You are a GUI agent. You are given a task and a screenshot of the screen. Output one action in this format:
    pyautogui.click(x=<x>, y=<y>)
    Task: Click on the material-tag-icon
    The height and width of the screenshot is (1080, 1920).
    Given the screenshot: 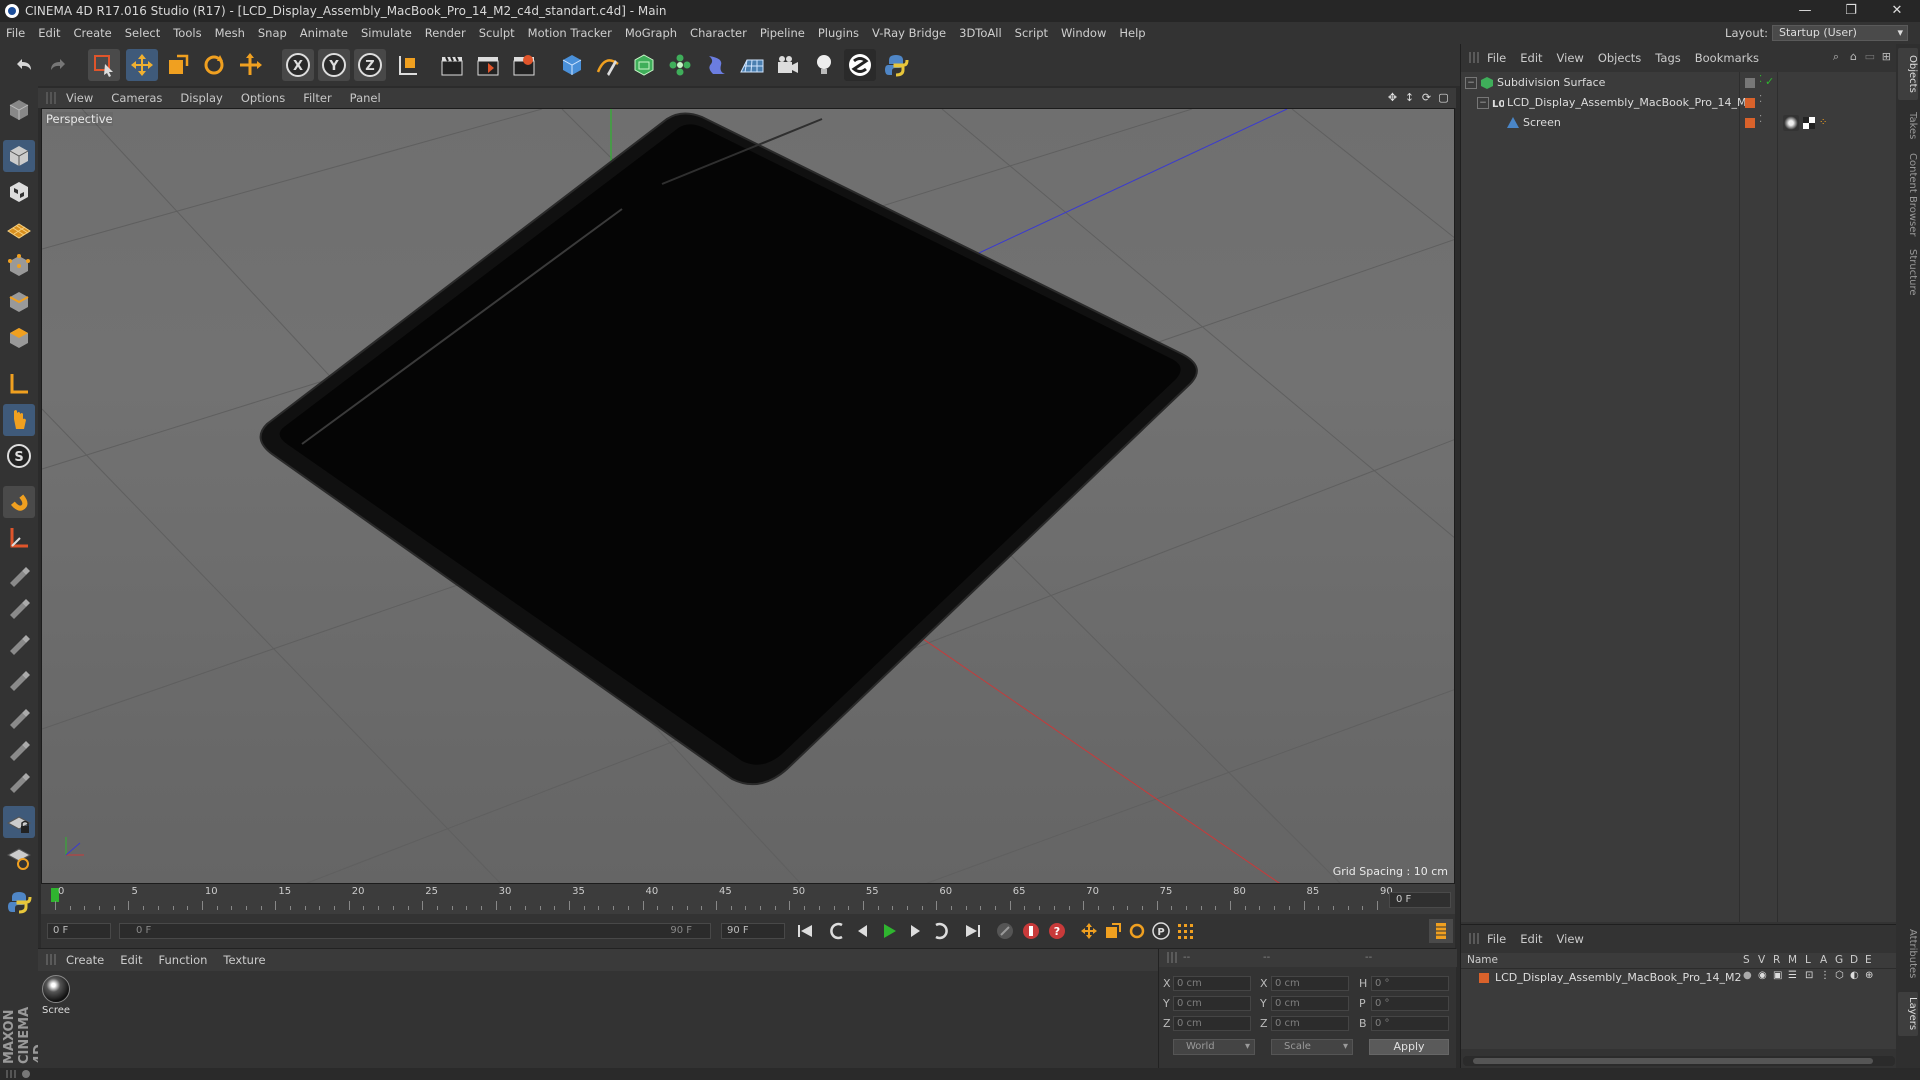 What is the action you would take?
    pyautogui.click(x=1791, y=123)
    